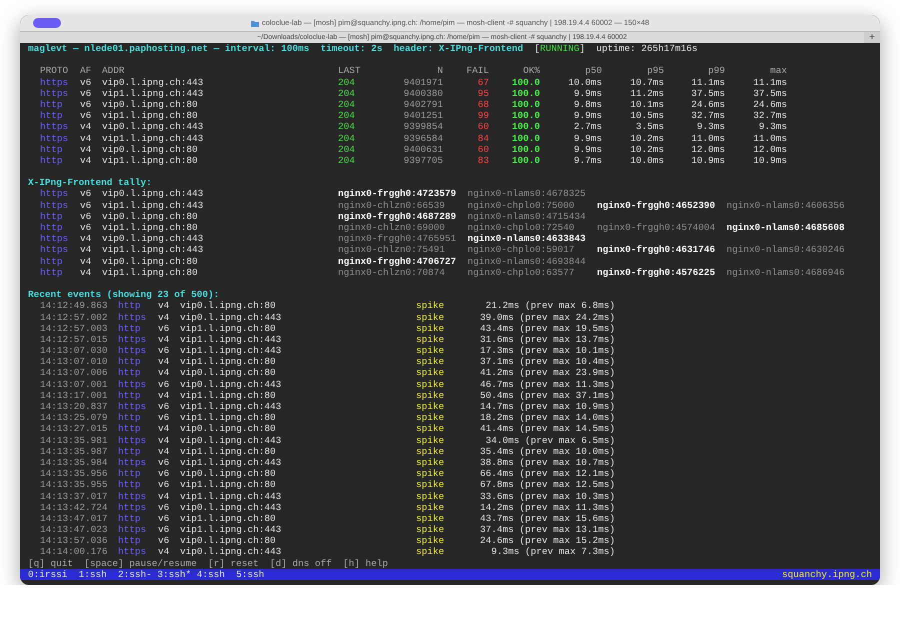 The image size is (900, 620). I want to click on table-cell-text: nginx0-chlzn0:69000, so click(392, 228).